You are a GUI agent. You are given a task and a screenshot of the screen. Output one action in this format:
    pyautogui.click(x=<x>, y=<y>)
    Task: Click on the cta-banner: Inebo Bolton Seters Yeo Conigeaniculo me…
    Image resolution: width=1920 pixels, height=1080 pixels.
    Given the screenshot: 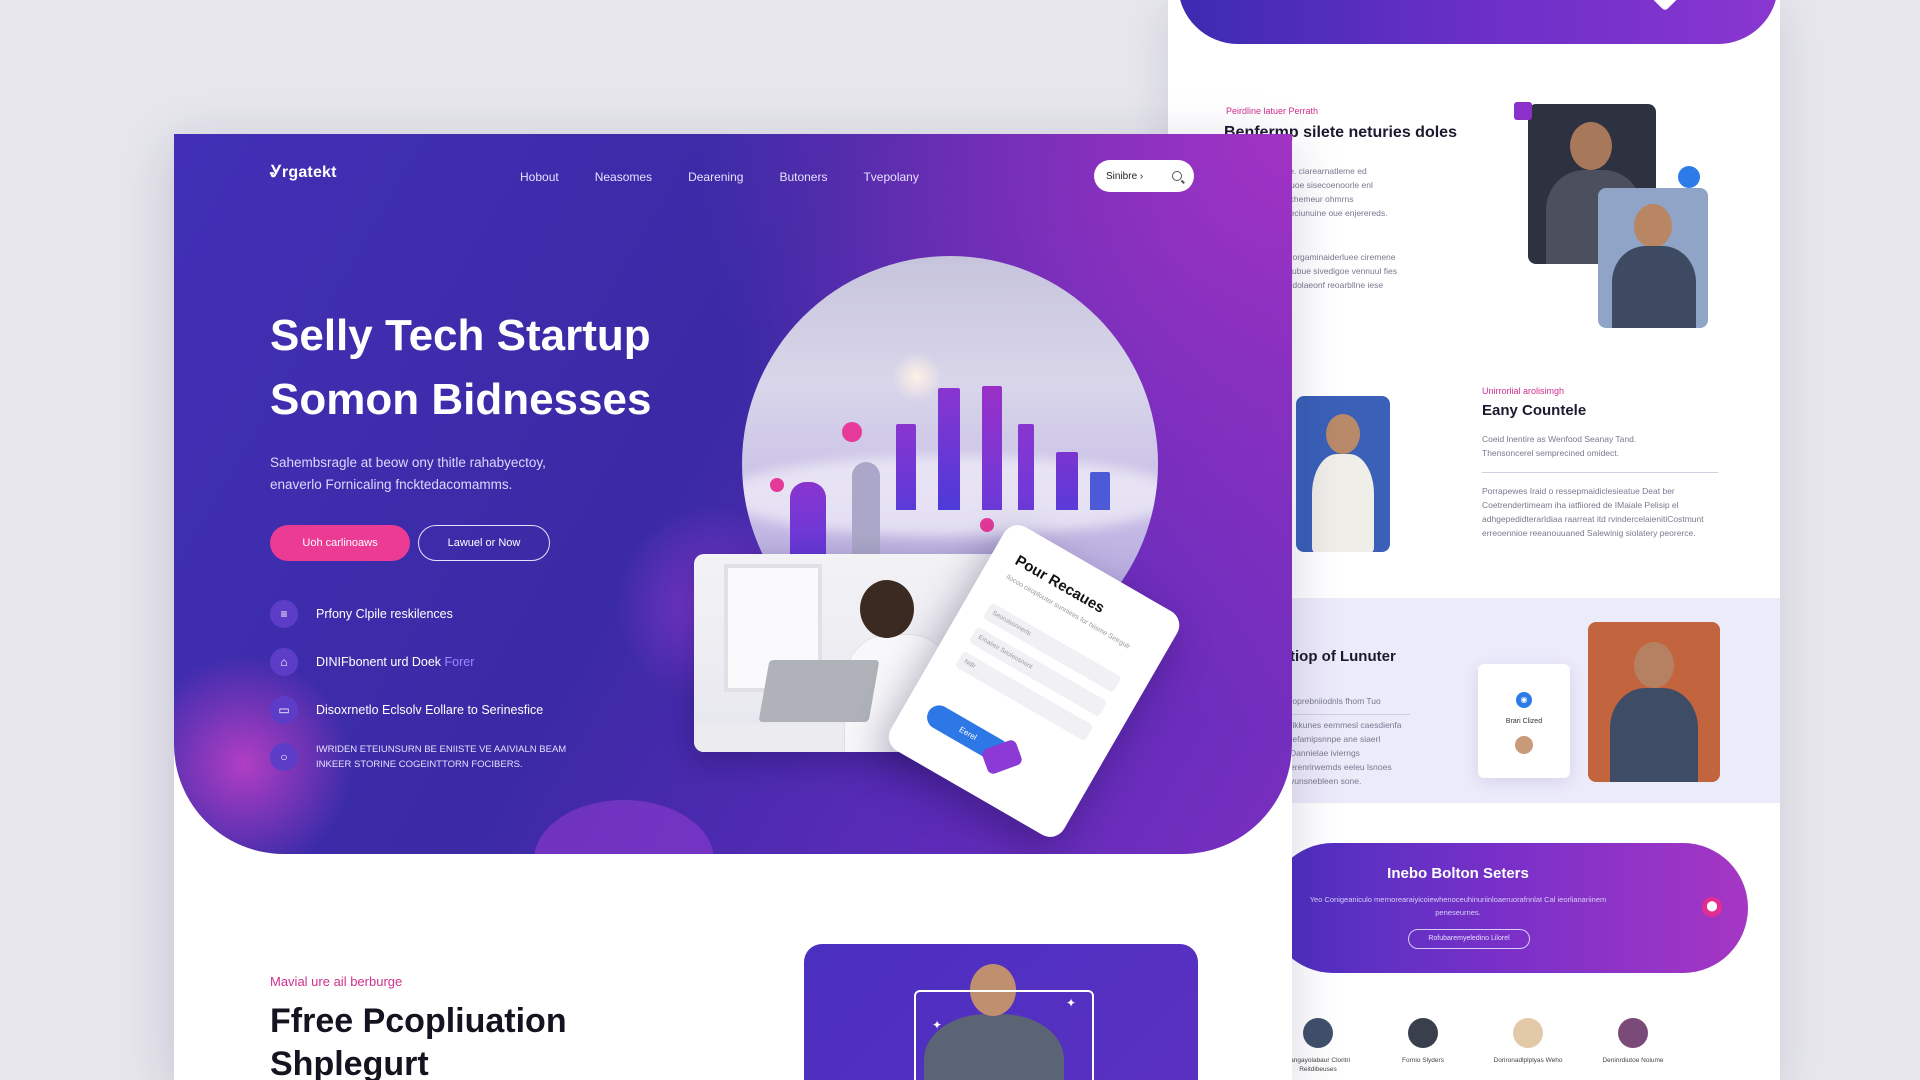 What is the action you would take?
    pyautogui.click(x=1508, y=908)
    